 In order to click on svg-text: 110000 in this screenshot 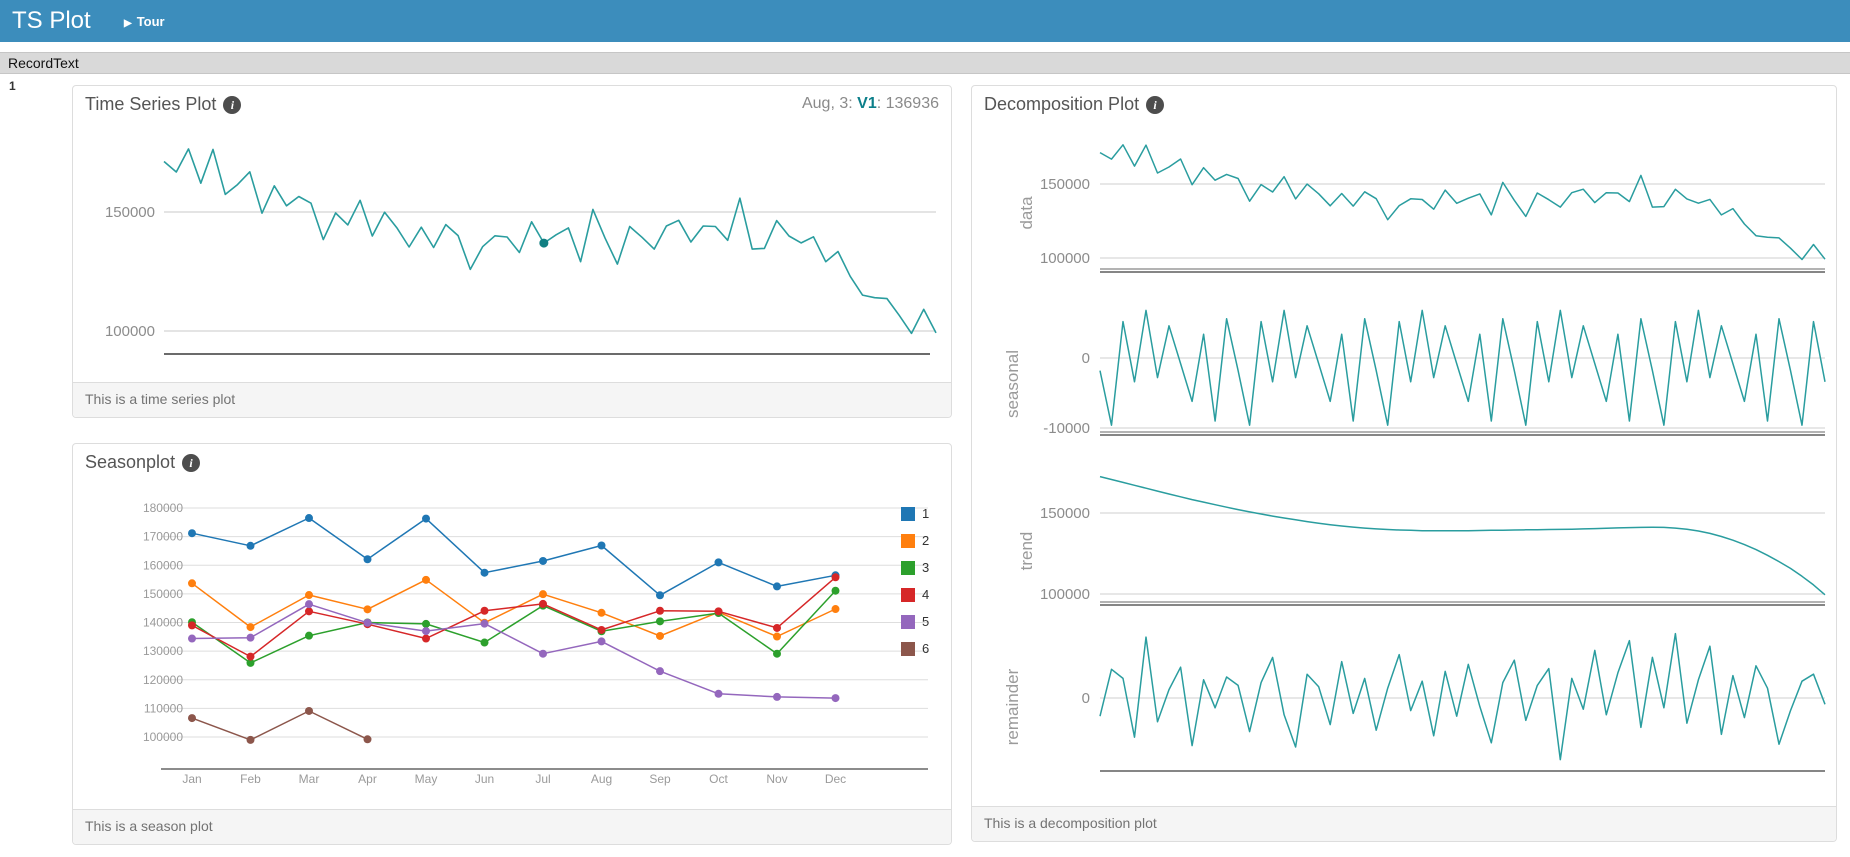, I will do `click(163, 708)`.